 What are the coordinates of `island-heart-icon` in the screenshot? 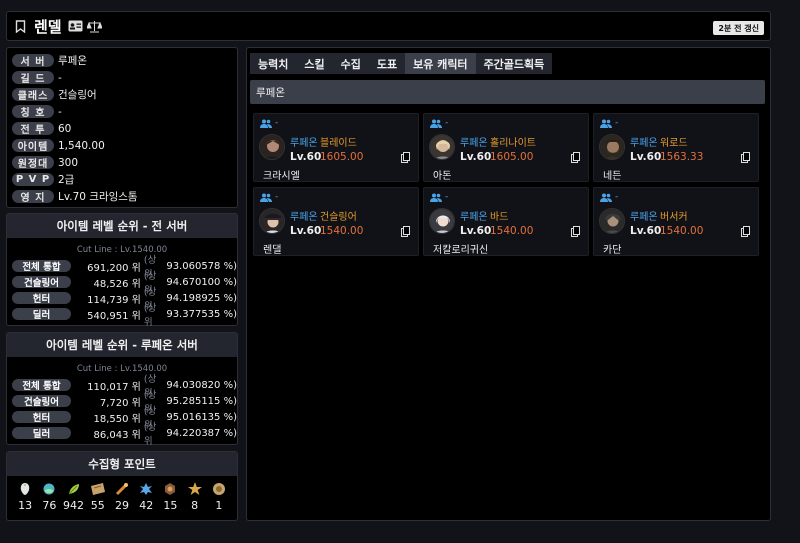 It's located at (49, 489).